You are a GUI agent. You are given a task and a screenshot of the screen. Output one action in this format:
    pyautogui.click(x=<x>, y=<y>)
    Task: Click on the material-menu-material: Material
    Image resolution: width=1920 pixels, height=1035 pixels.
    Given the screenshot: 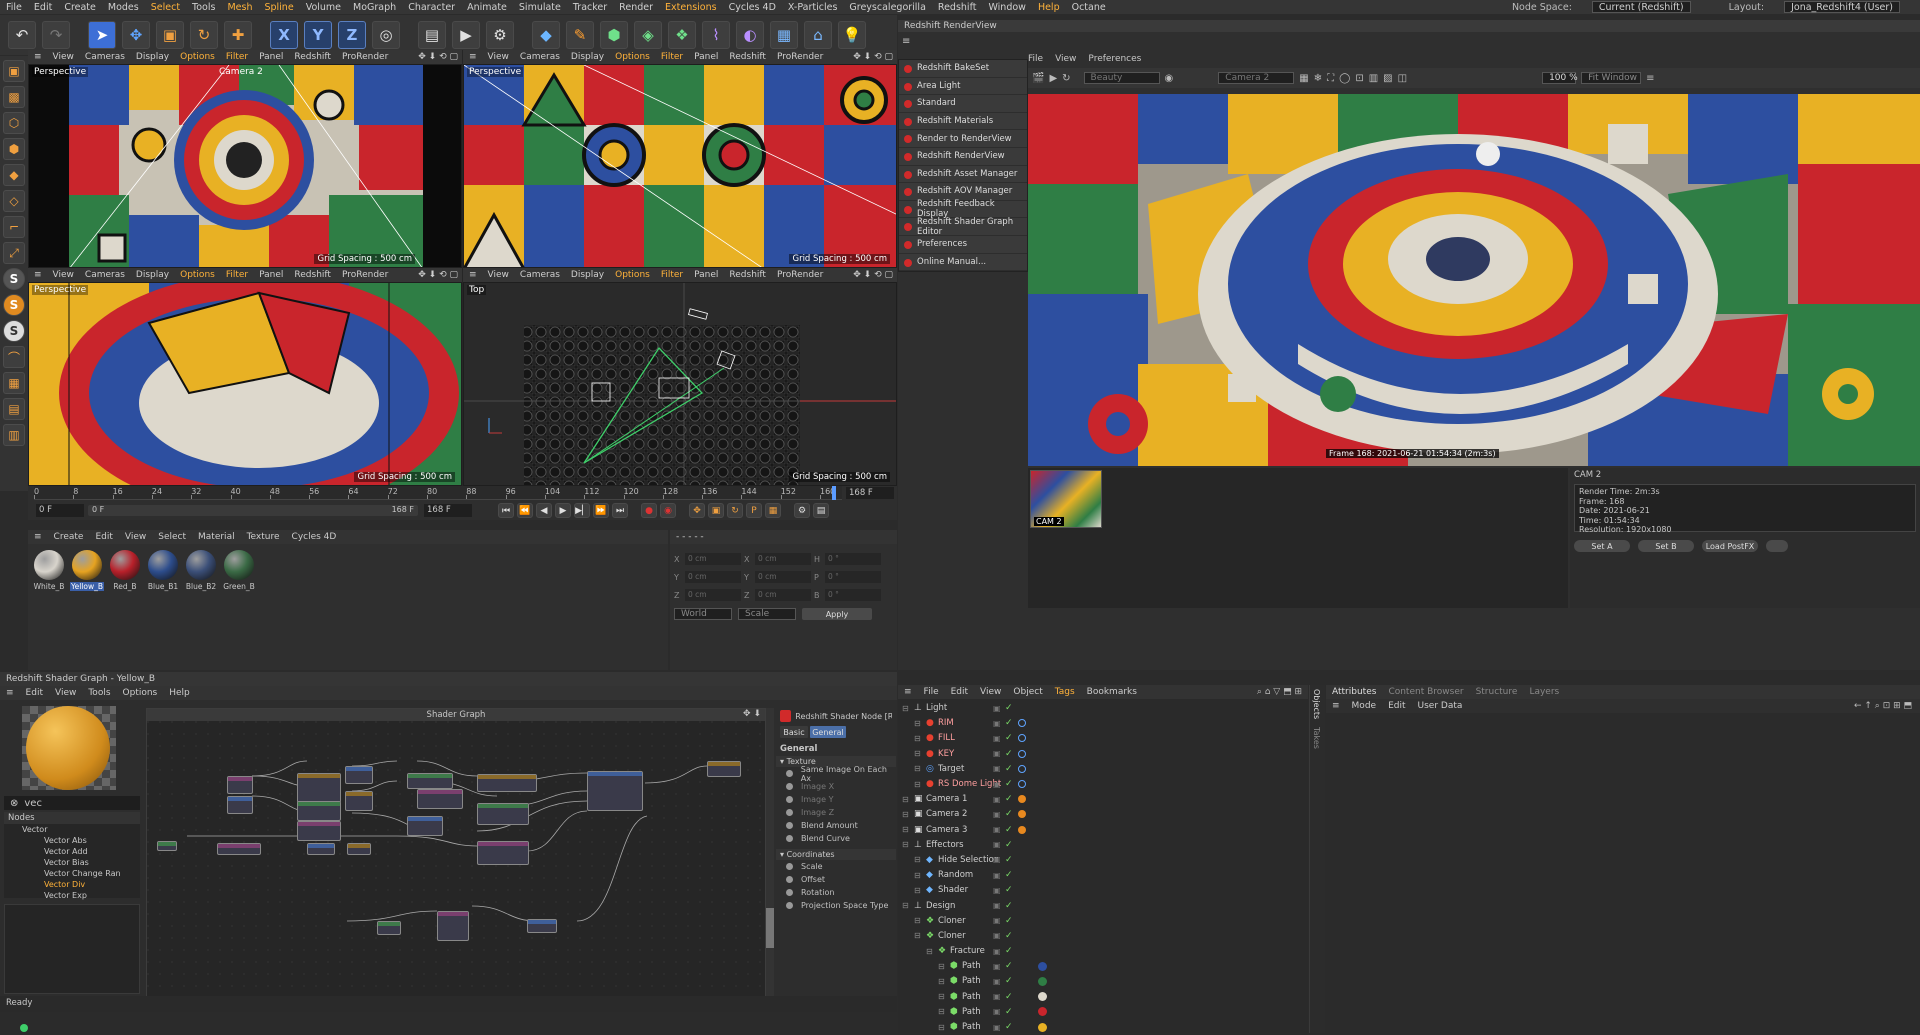 What is the action you would take?
    pyautogui.click(x=216, y=537)
    